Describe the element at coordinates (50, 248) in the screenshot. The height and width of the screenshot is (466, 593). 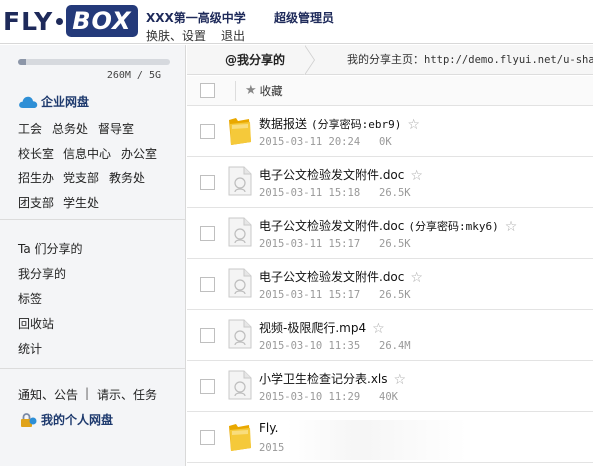
I see `nav-others-shared: Ta 们分享的` at that location.